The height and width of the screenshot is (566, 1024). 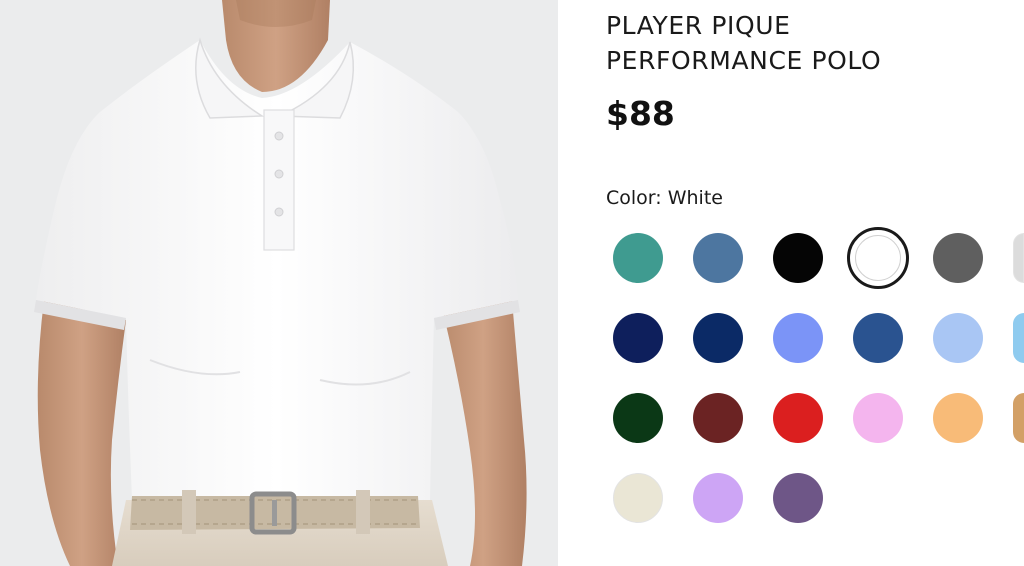 I want to click on color-swatch-white, so click(x=878, y=258).